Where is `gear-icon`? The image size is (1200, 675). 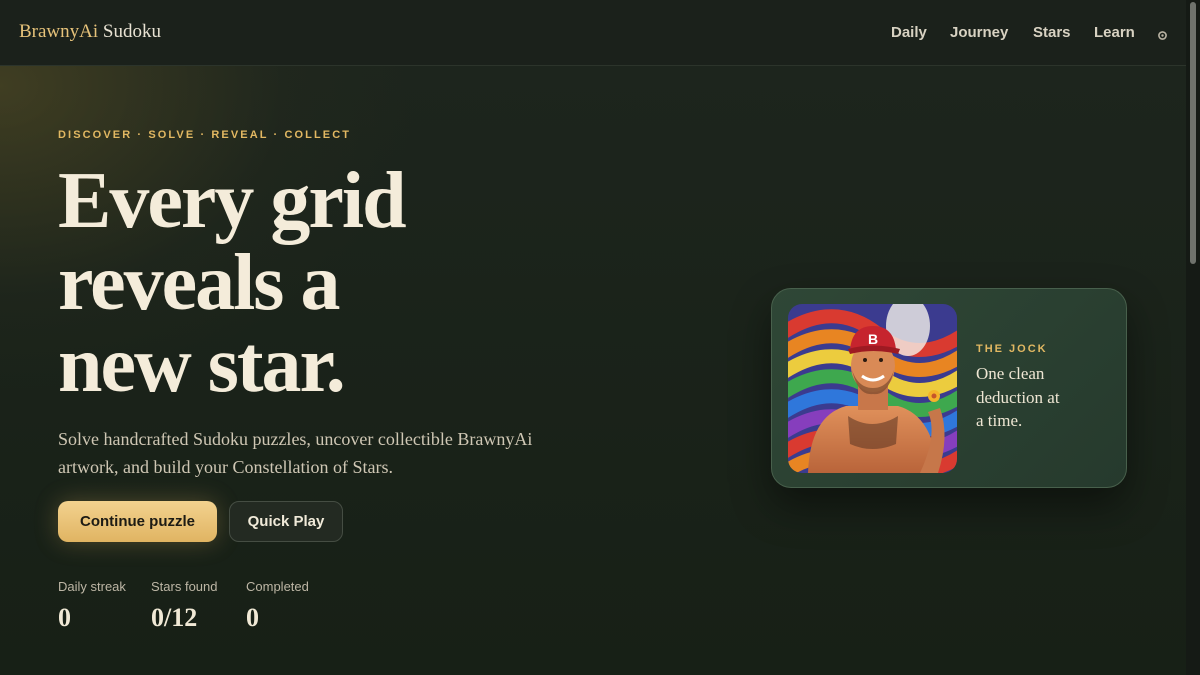
gear-icon is located at coordinates (1162, 34).